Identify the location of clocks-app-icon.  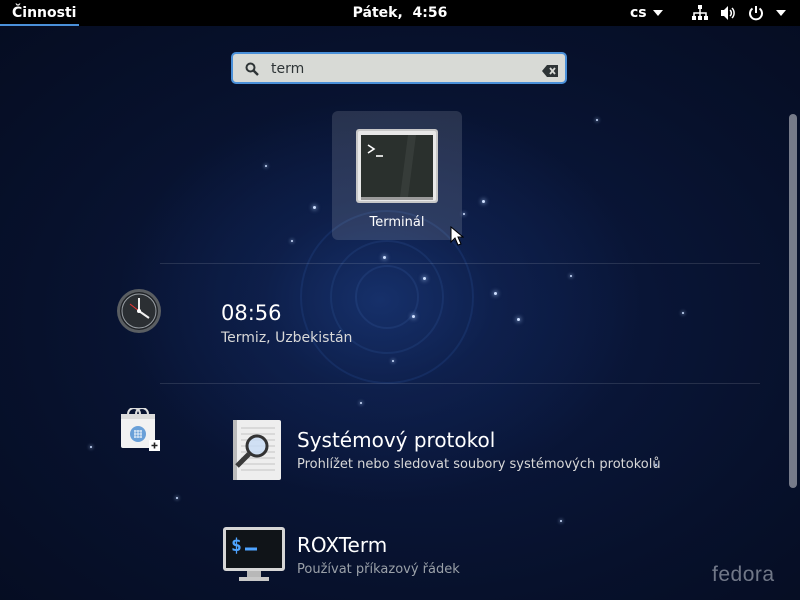
(139, 313).